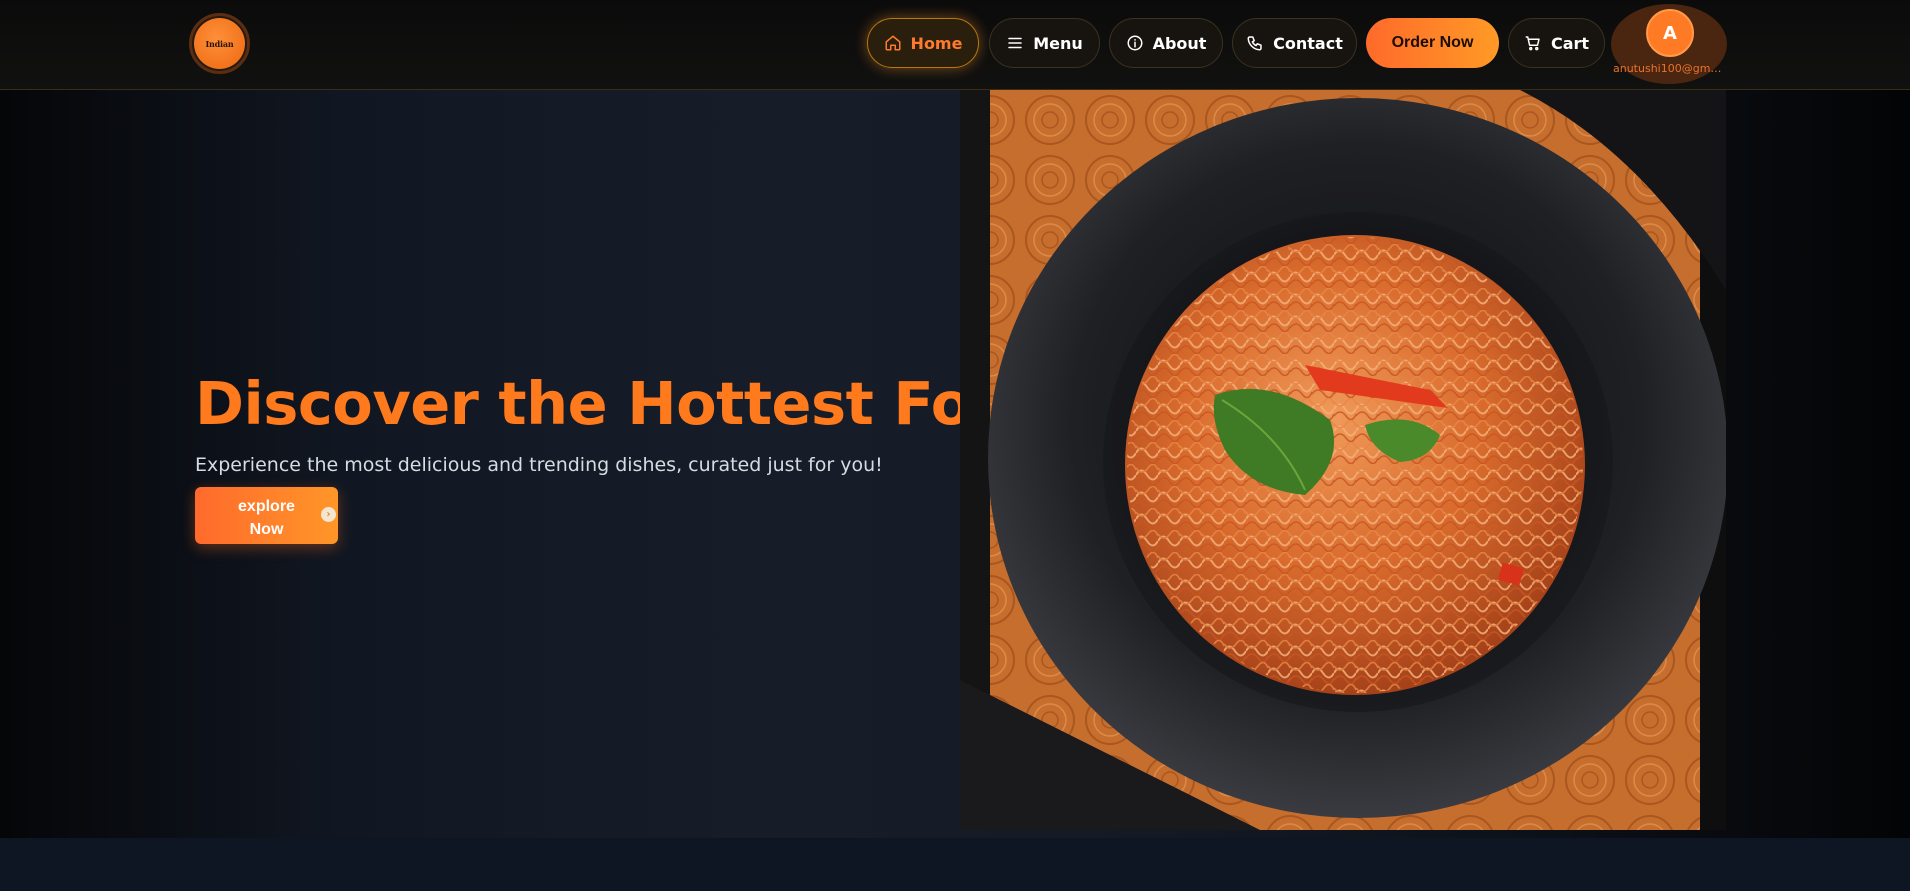  I want to click on brand-logo-text: Indian, so click(219, 43).